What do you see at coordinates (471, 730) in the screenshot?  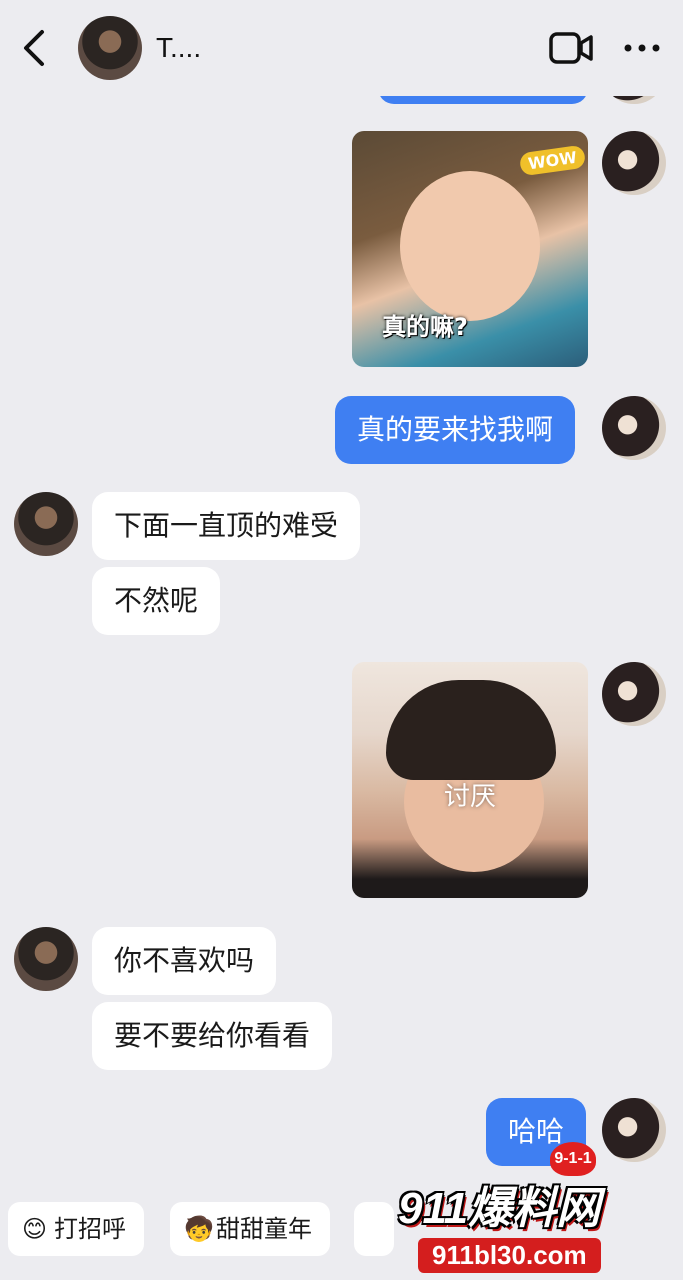 I see `sticker-hair` at bounding box center [471, 730].